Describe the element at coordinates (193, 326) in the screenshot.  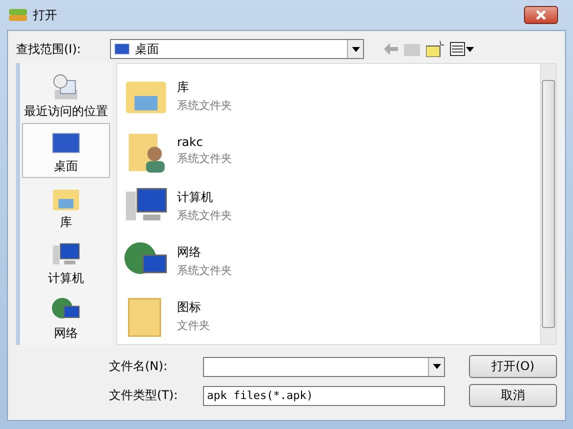
I see `file-type: 文件夹` at that location.